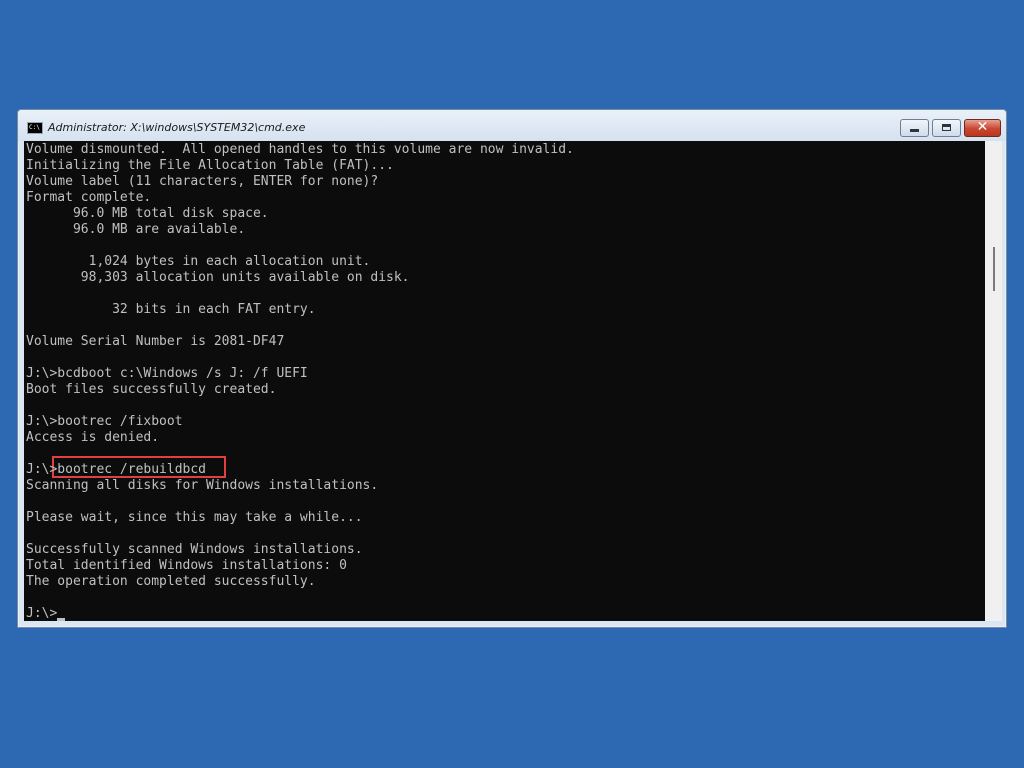 Image resolution: width=1024 pixels, height=768 pixels. I want to click on minimize-button, so click(914, 128).